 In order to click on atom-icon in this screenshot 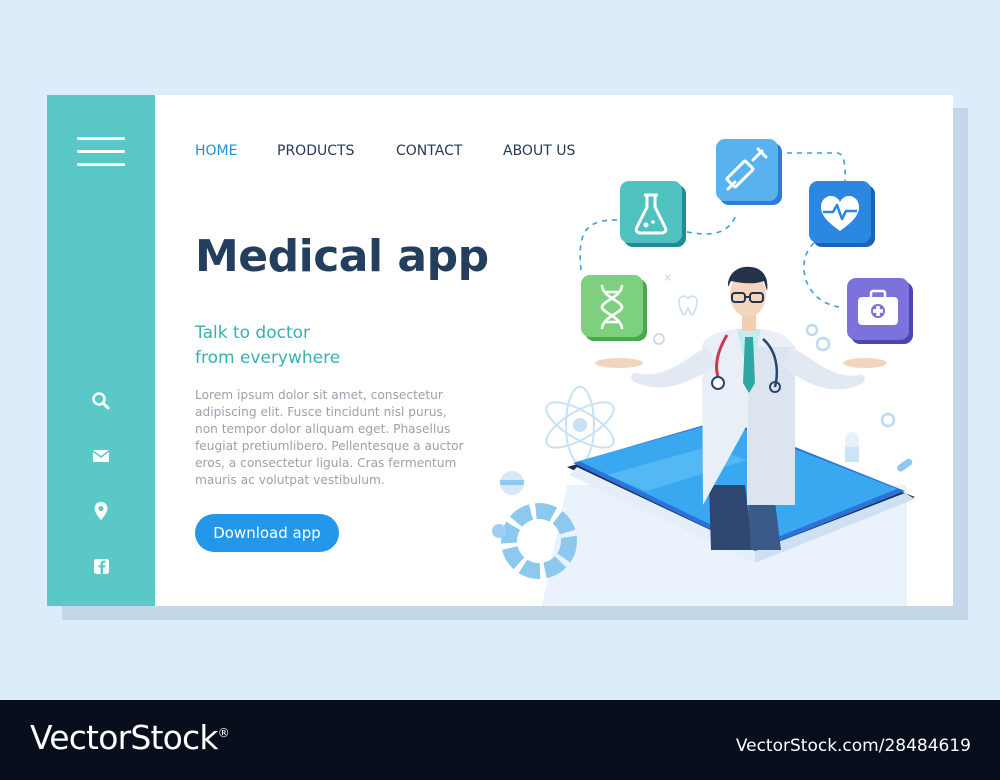, I will do `click(580, 425)`.